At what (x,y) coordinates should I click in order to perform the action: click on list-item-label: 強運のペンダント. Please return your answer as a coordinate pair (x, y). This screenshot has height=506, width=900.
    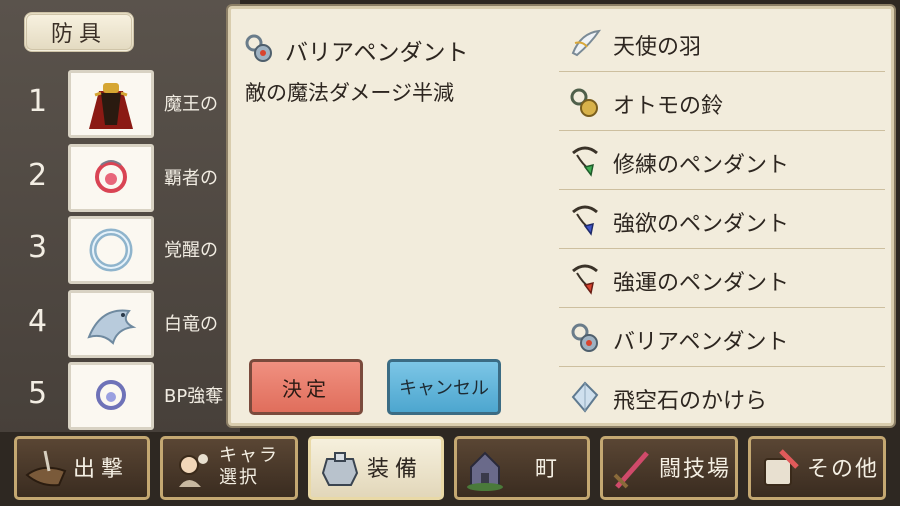
    Looking at the image, I should click on (701, 283).